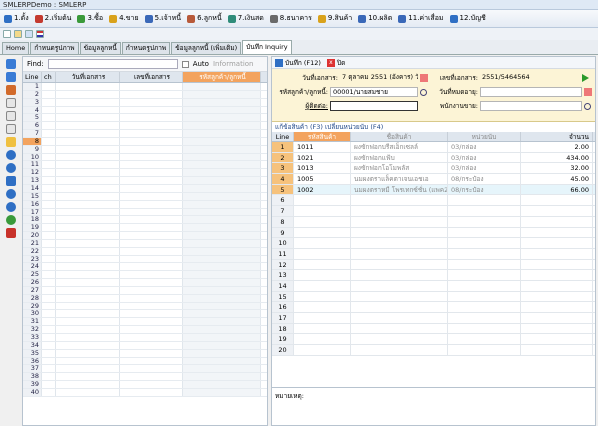  Describe the element at coordinates (145, 212) in the screenshot. I see `table-row: 17` at that location.